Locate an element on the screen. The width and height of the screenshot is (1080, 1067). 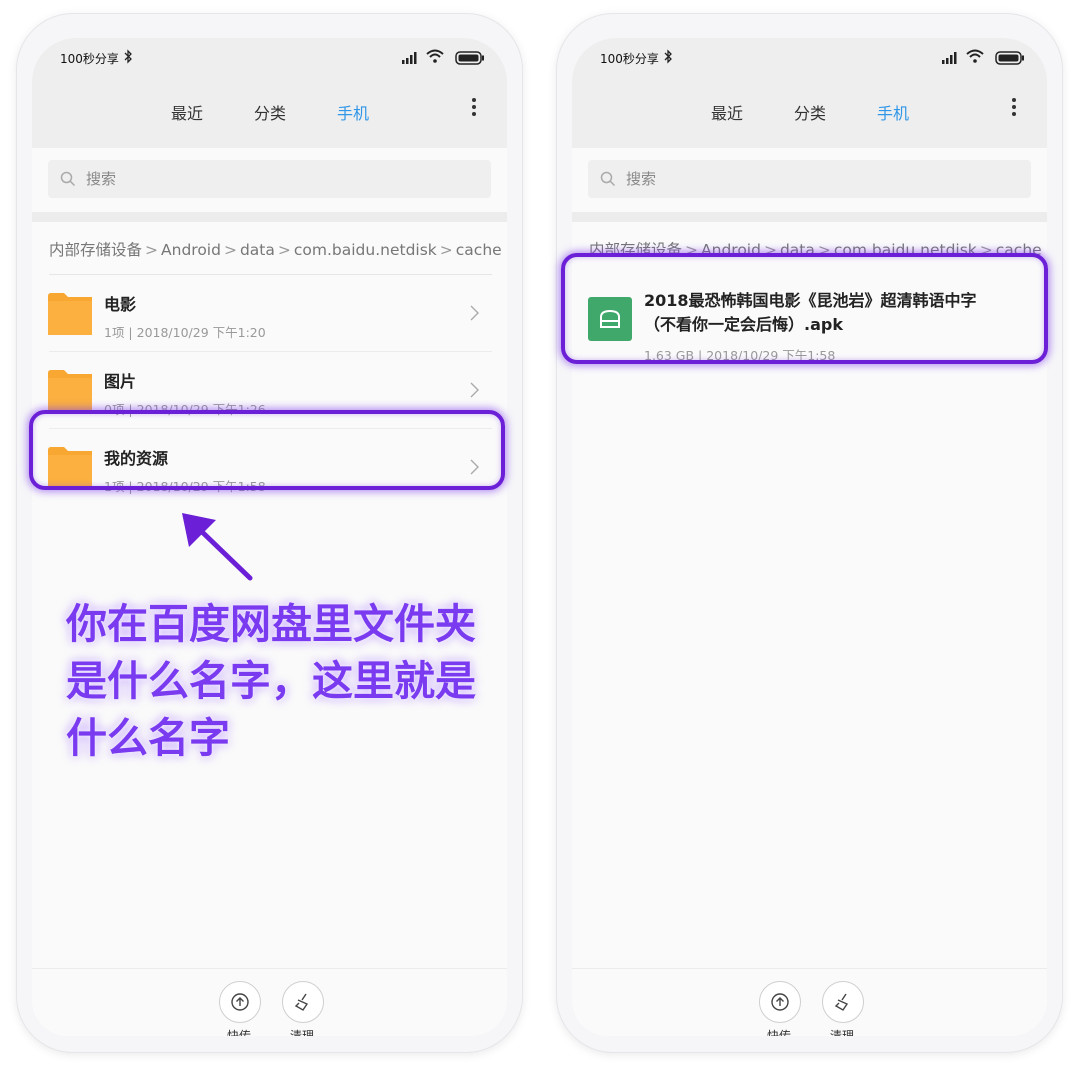
breadcrumb-android: Android is located at coordinates (191, 250).